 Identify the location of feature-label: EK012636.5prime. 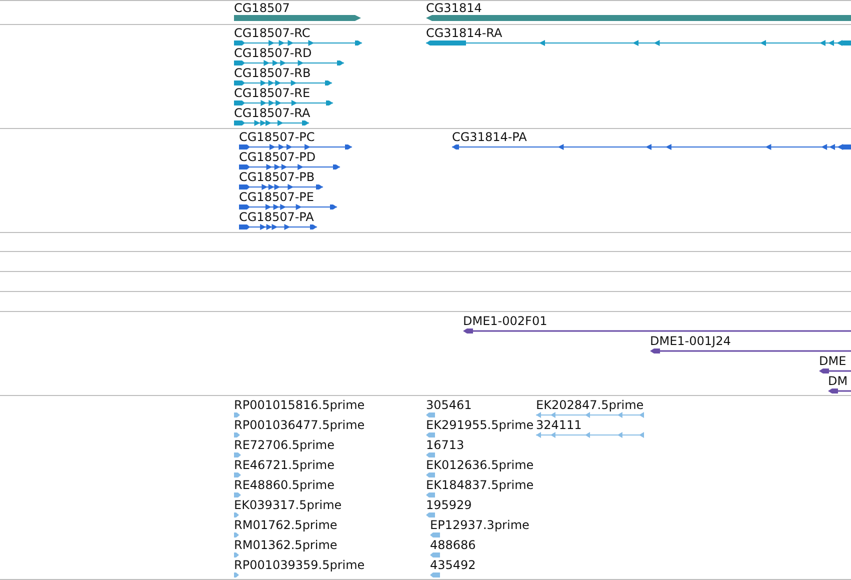
(480, 465).